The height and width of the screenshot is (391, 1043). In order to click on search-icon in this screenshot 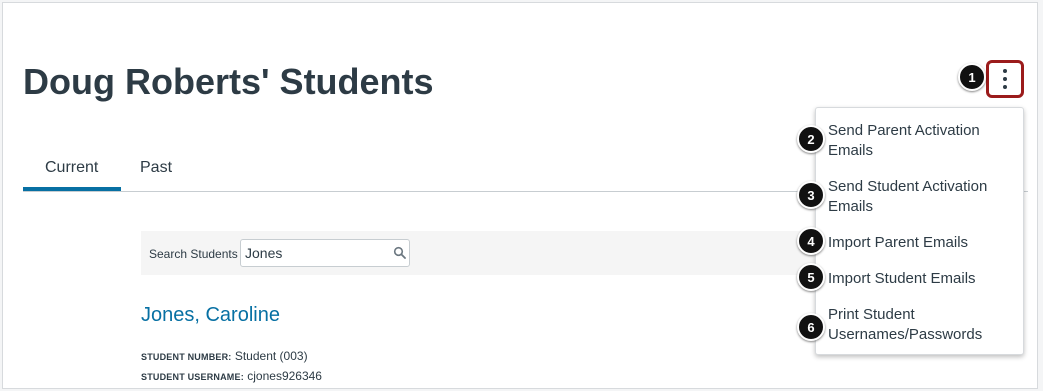, I will do `click(400, 253)`.